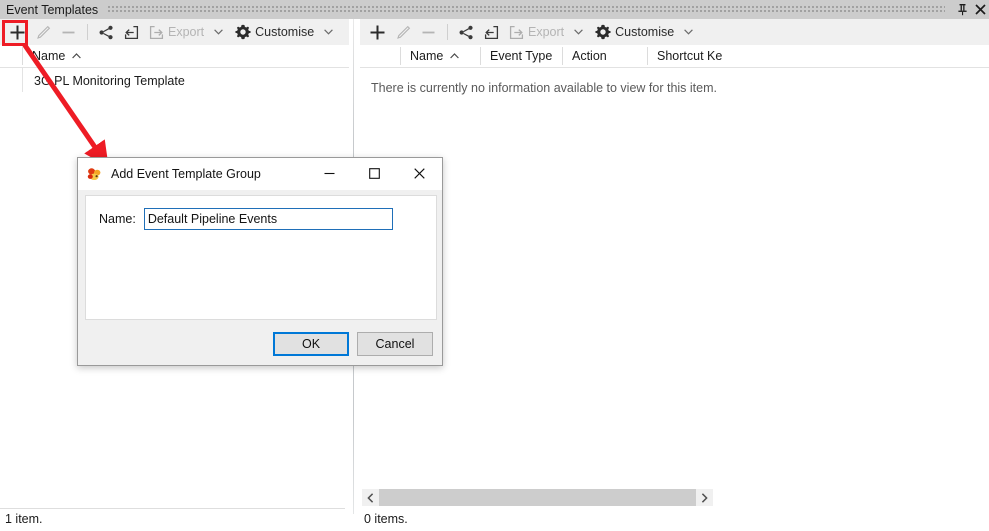 Image resolution: width=989 pixels, height=531 pixels. Describe the element at coordinates (386, 519) in the screenshot. I see `right-status-text: 0 items.` at that location.